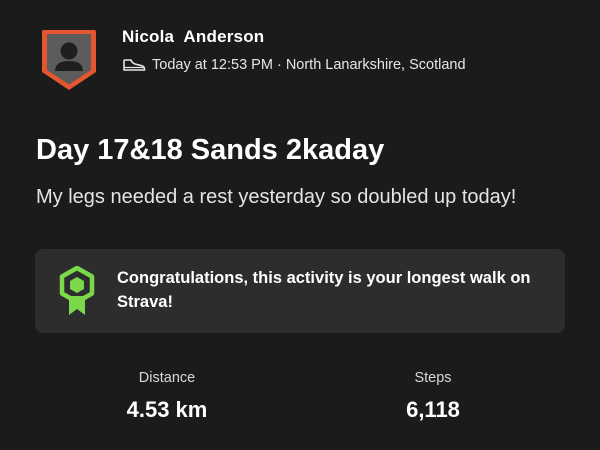 This screenshot has height=450, width=600. I want to click on stat-value: 6,118, so click(433, 409).